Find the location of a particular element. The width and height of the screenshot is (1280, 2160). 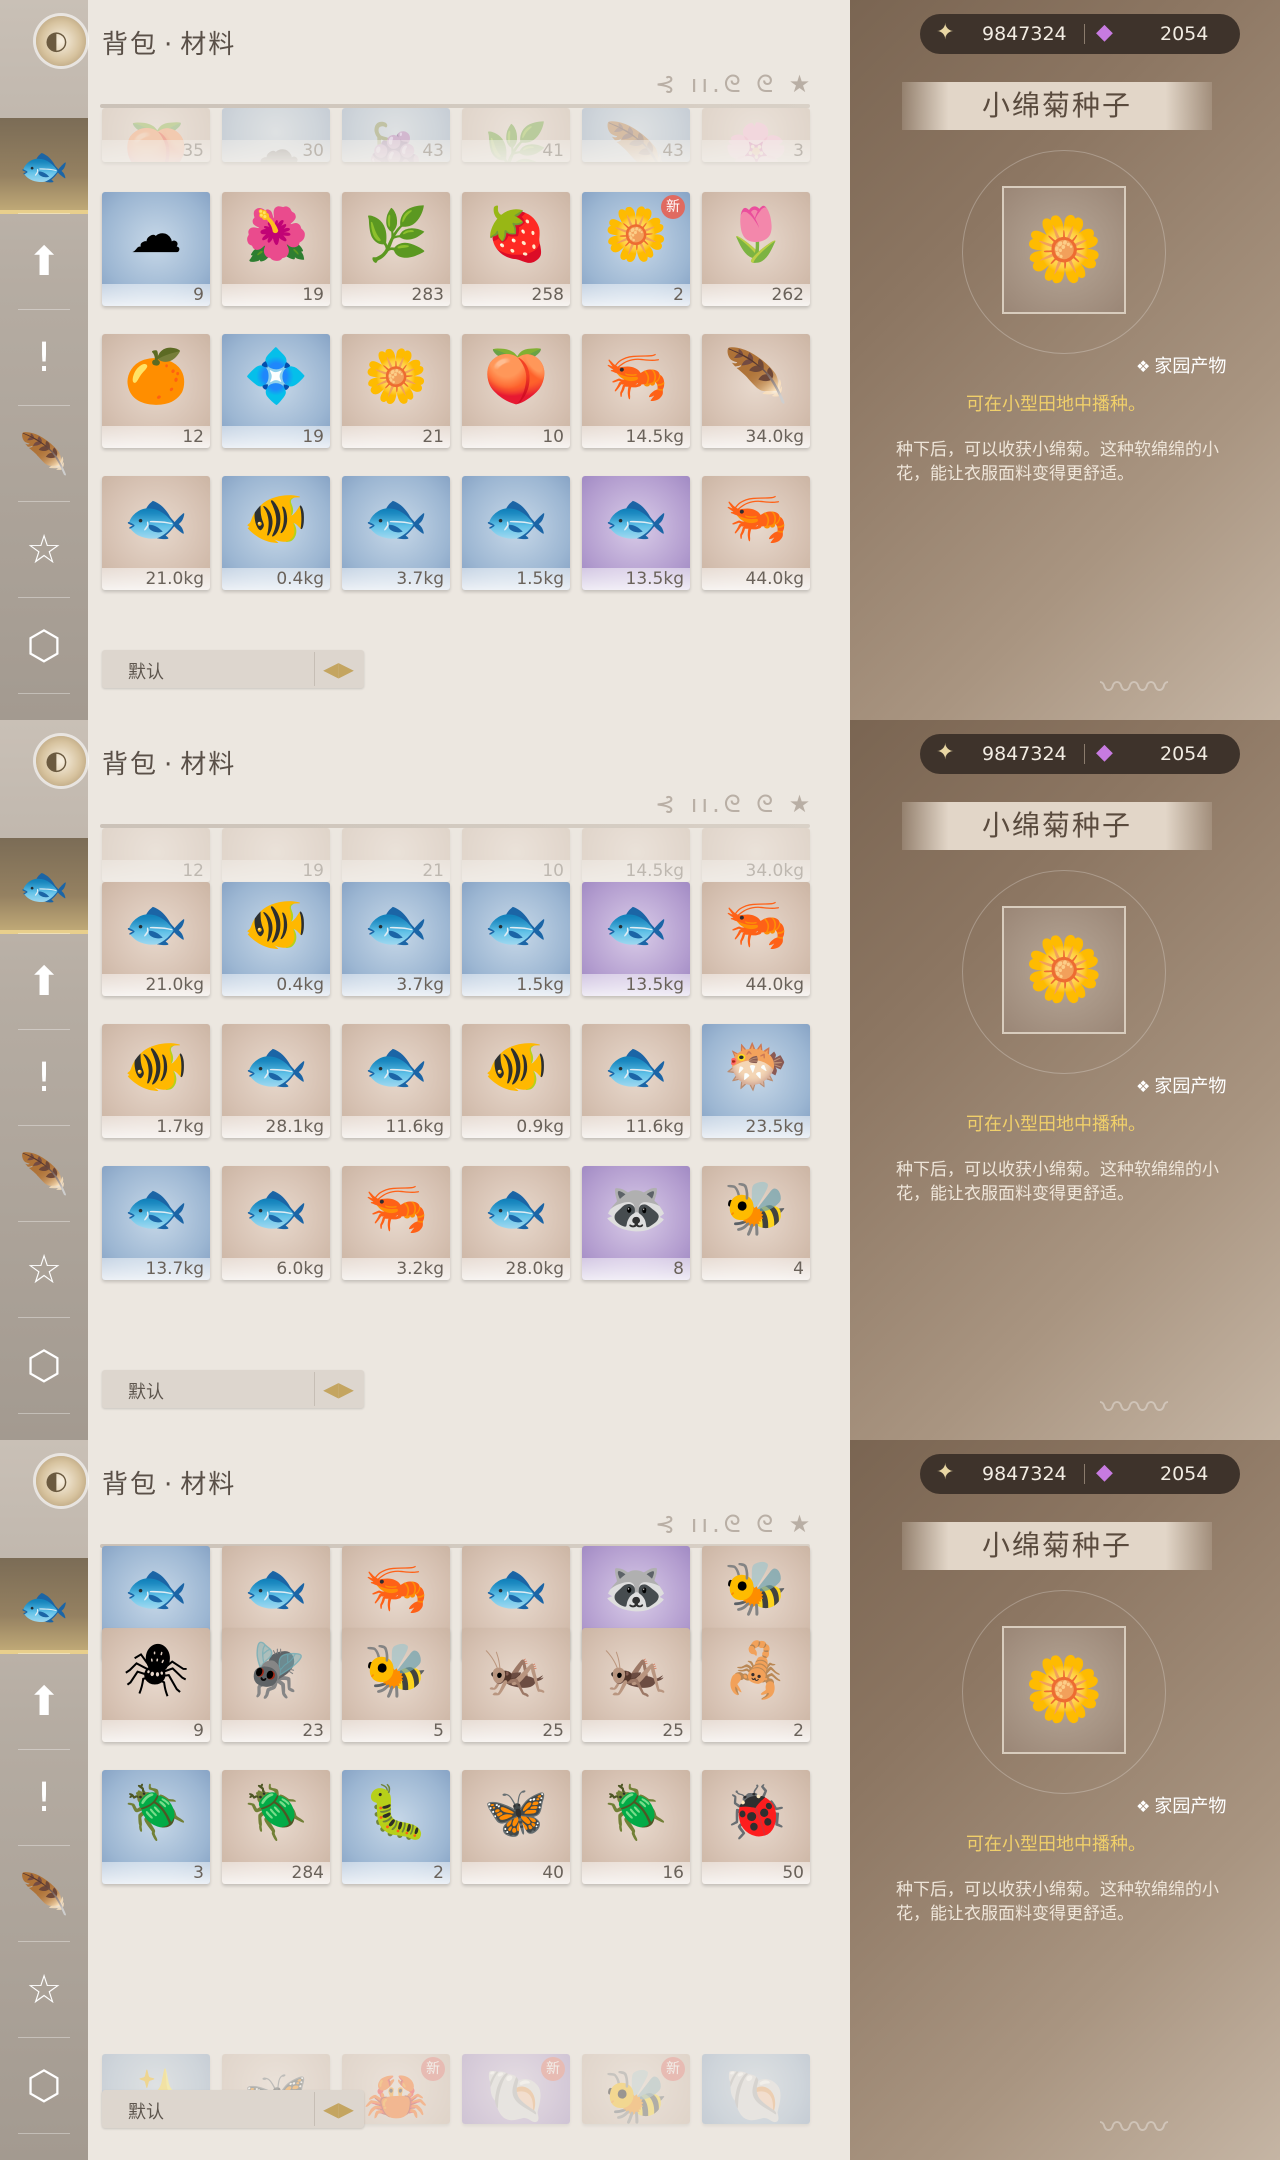

inventory-item: 🐟 13.7kg is located at coordinates (156, 1223).